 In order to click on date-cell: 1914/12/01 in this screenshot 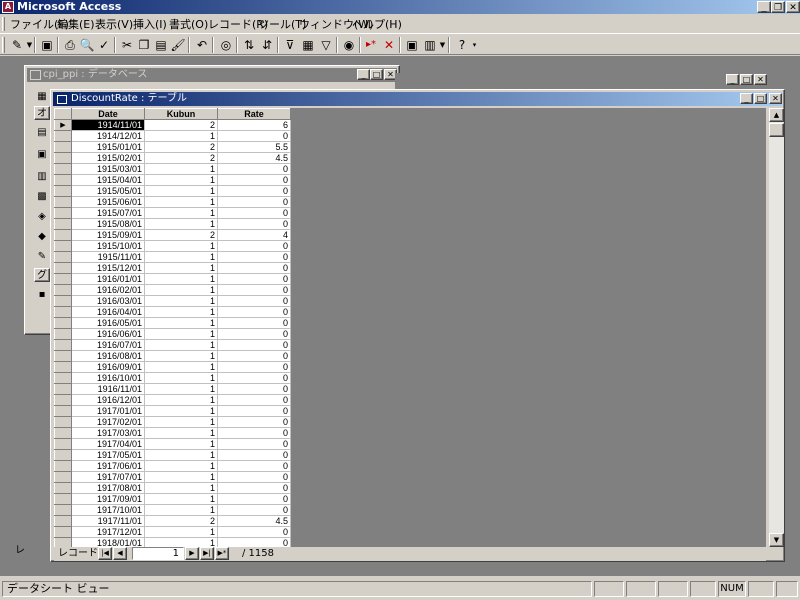, I will do `click(108, 136)`.